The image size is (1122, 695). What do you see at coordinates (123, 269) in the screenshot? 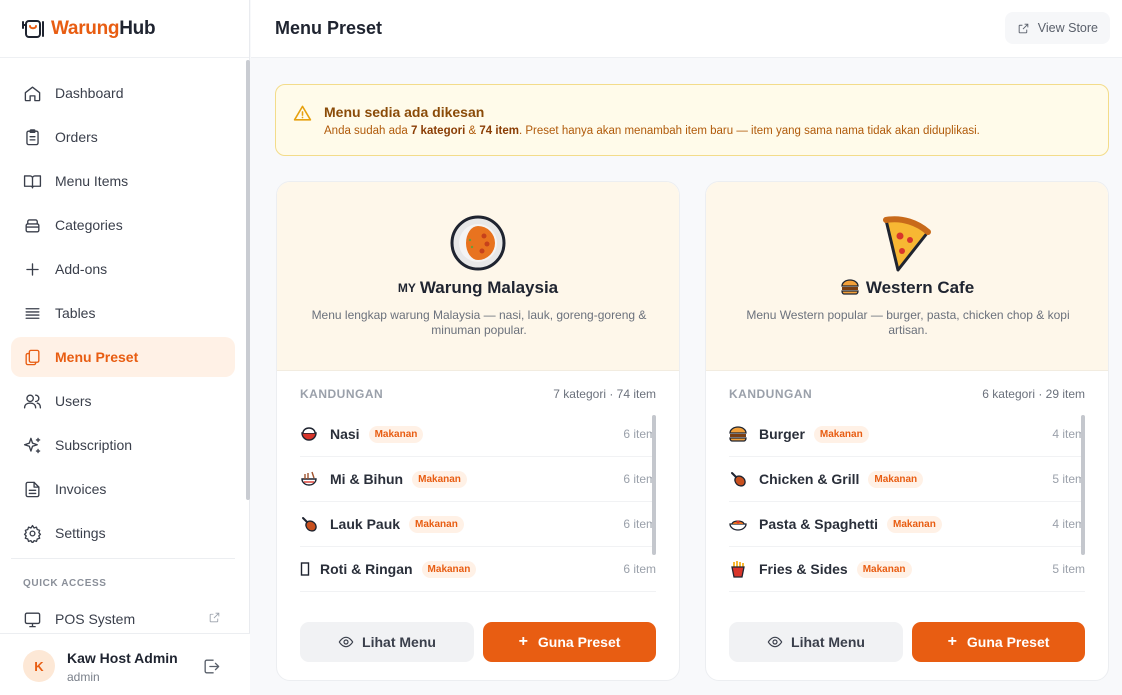
I see `sidebar-item-add-ons: Add-ons` at bounding box center [123, 269].